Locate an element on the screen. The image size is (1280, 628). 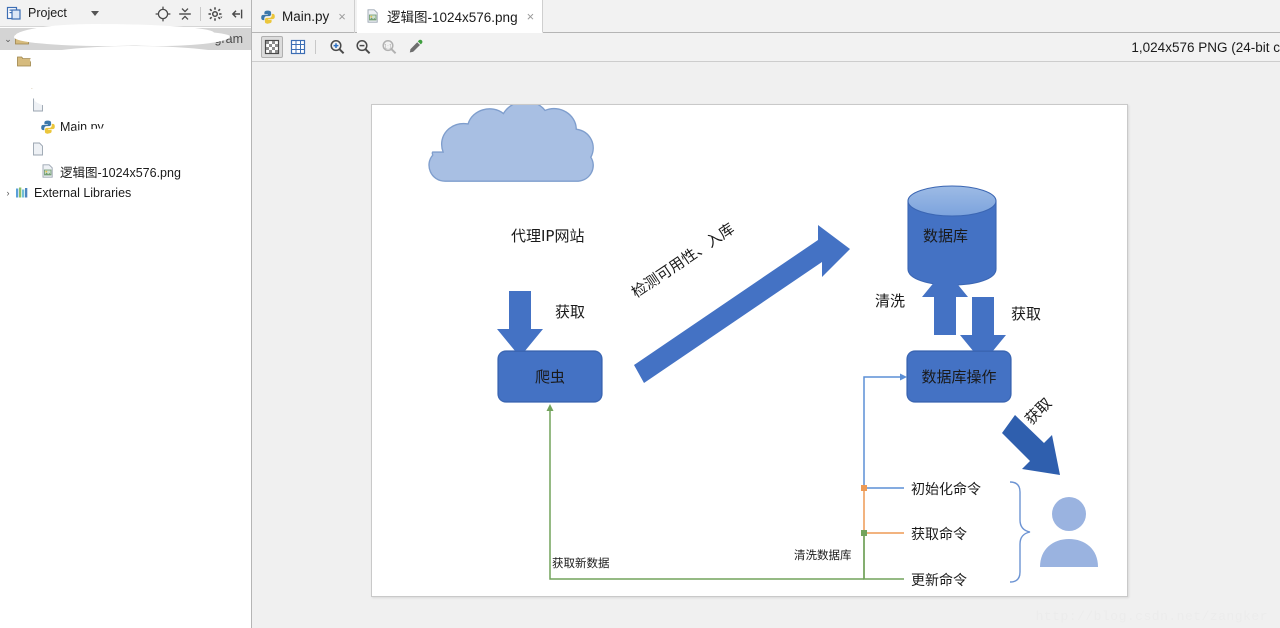
label-fetch-command: 获取命令 is located at coordinates (939, 535).